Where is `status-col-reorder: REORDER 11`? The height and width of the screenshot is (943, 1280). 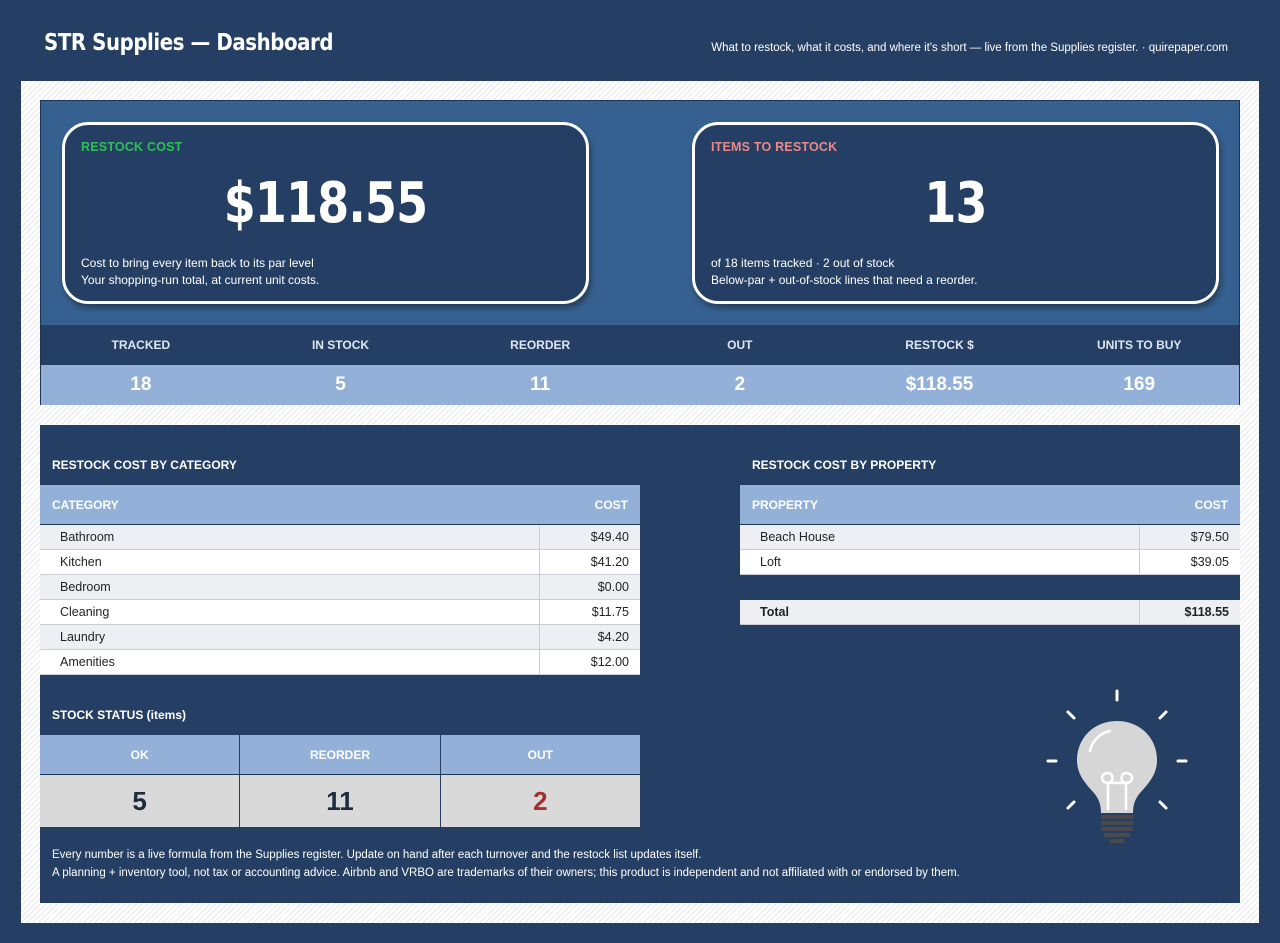 status-col-reorder: REORDER 11 is located at coordinates (340, 781).